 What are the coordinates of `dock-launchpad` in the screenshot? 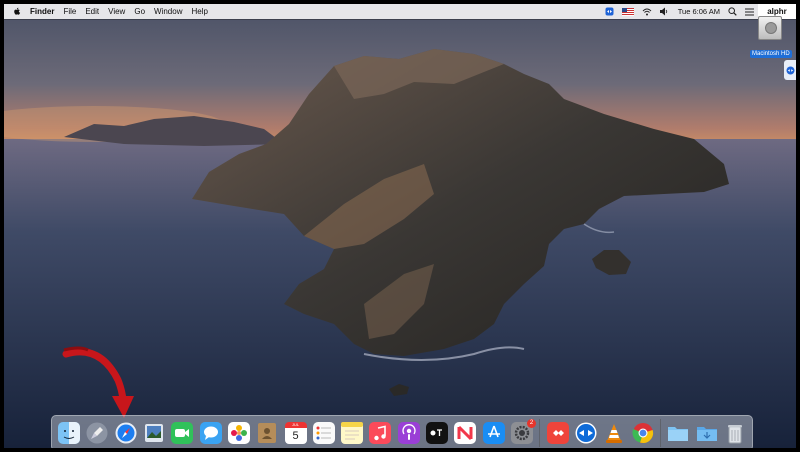 It's located at (97, 433).